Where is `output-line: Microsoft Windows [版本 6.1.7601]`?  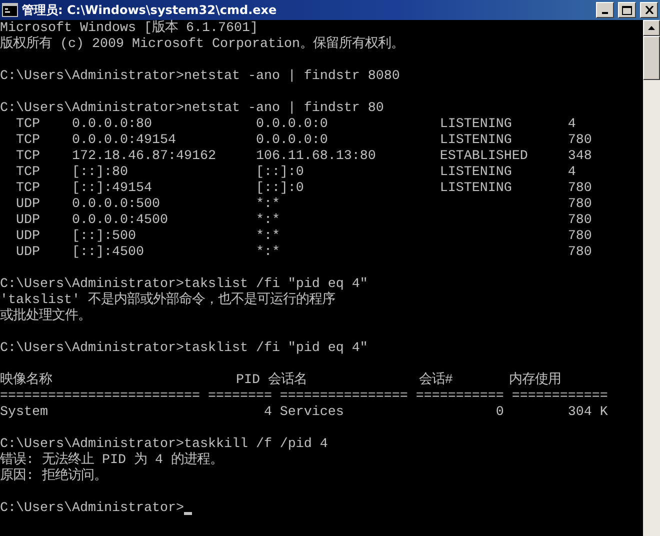
output-line: Microsoft Windows [版本 6.1.7601] is located at coordinates (129, 28).